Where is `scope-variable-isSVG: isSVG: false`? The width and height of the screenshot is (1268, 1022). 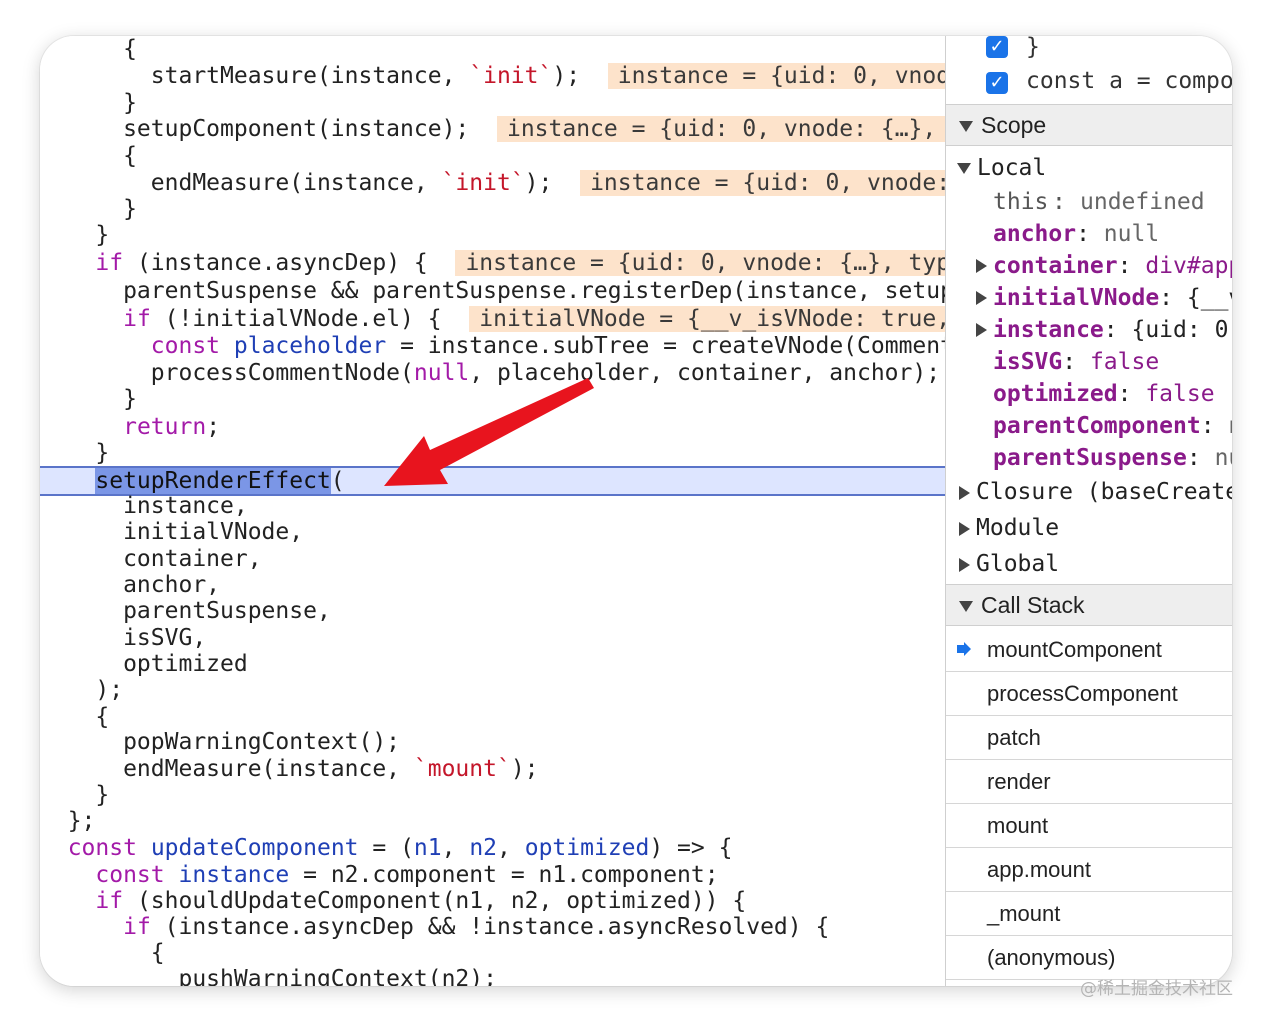 scope-variable-isSVG: isSVG: false is located at coordinates (1089, 362).